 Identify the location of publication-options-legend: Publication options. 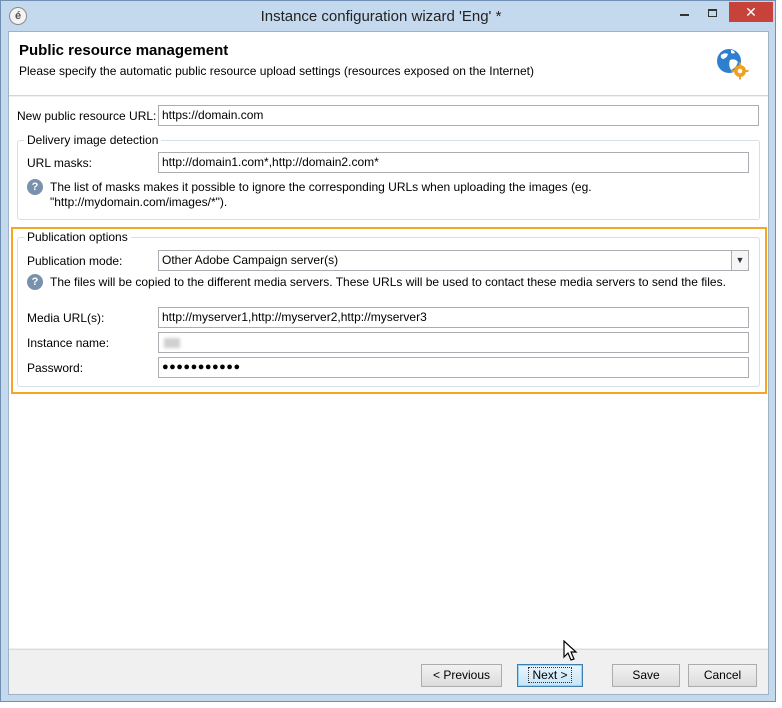
(77, 237).